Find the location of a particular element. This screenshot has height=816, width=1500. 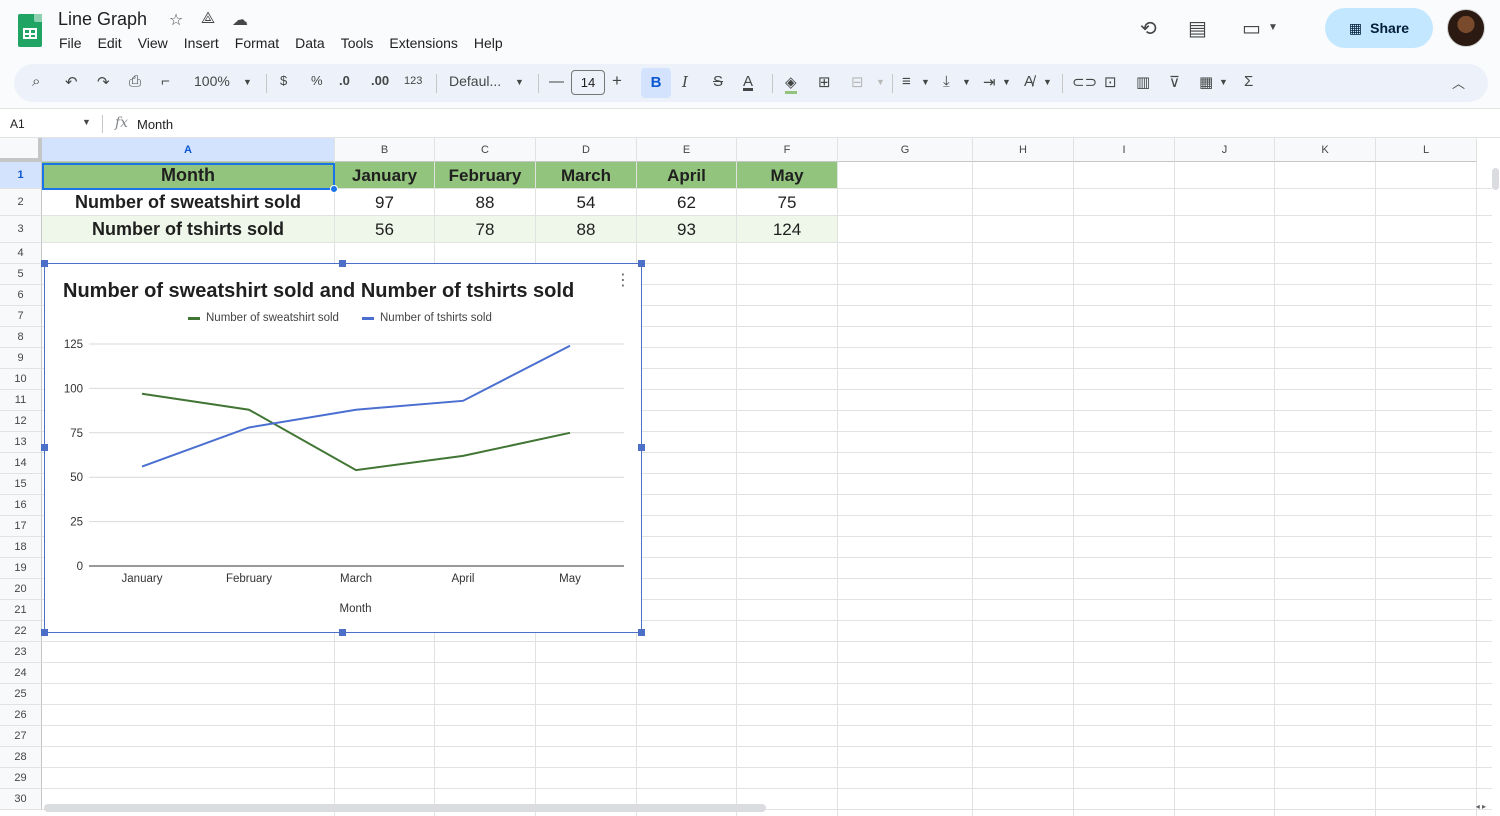

menu-tools: Tools is located at coordinates (357, 43).